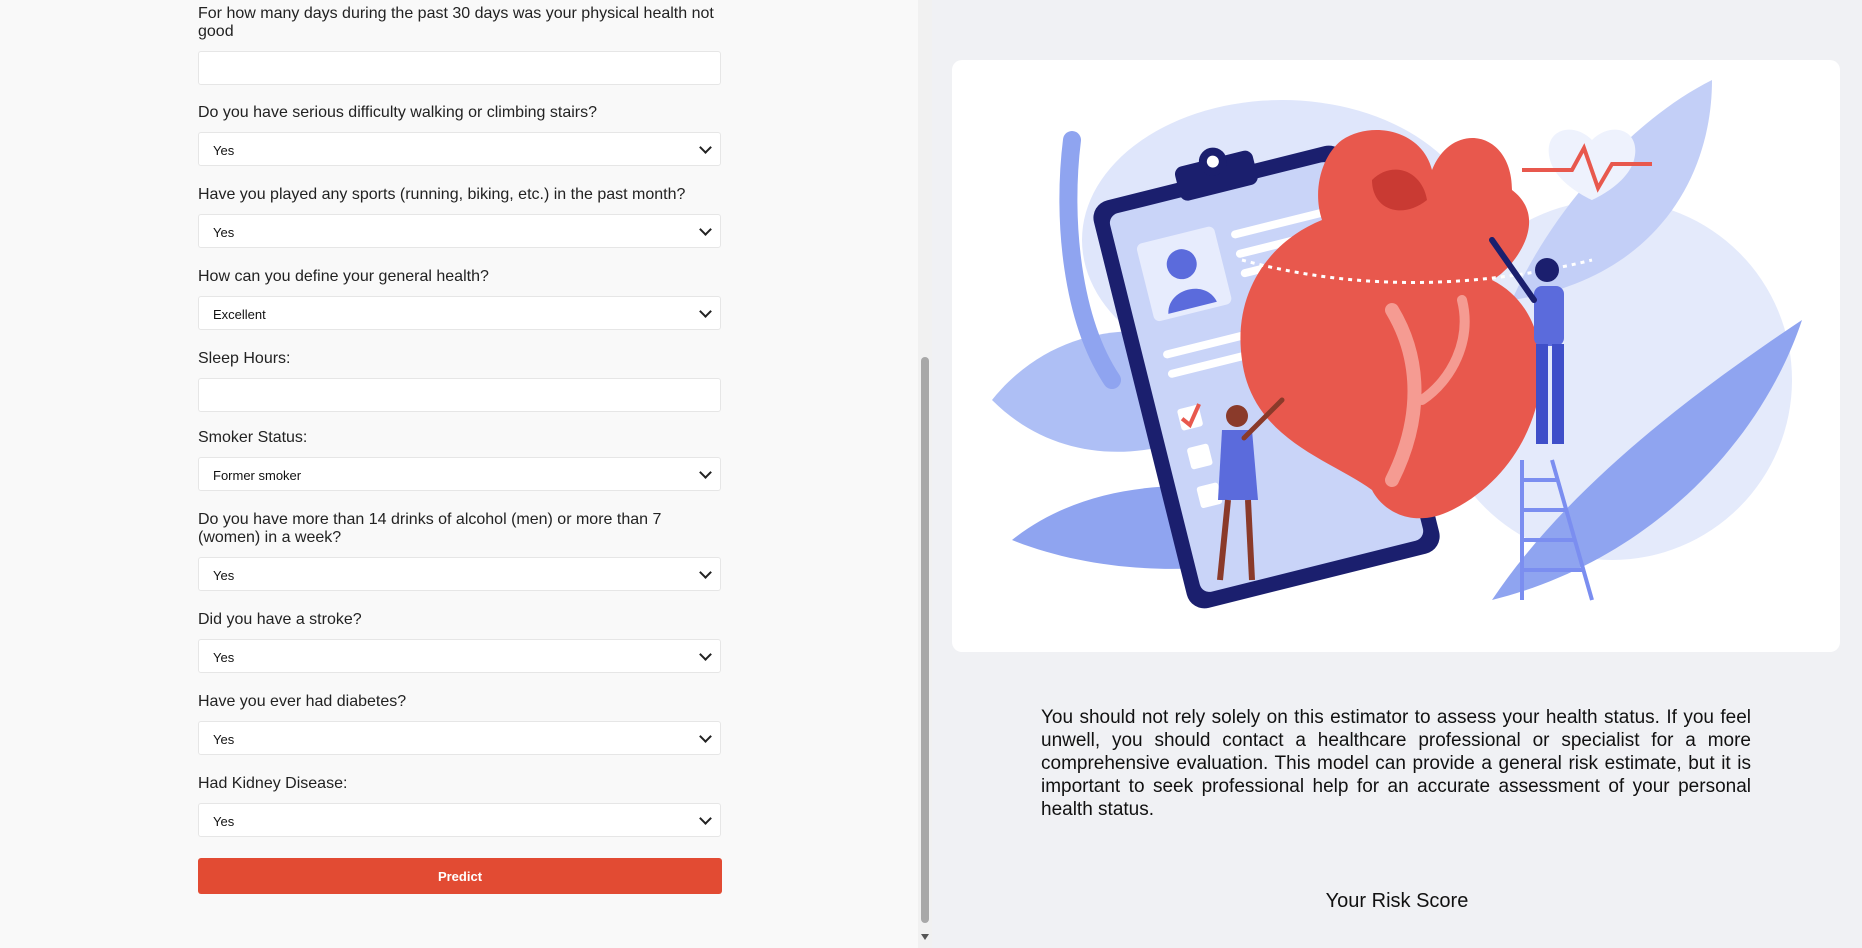 Image resolution: width=1862 pixels, height=948 pixels. What do you see at coordinates (244, 358) in the screenshot?
I see `question-sleep-hours: Sleep Hours:` at bounding box center [244, 358].